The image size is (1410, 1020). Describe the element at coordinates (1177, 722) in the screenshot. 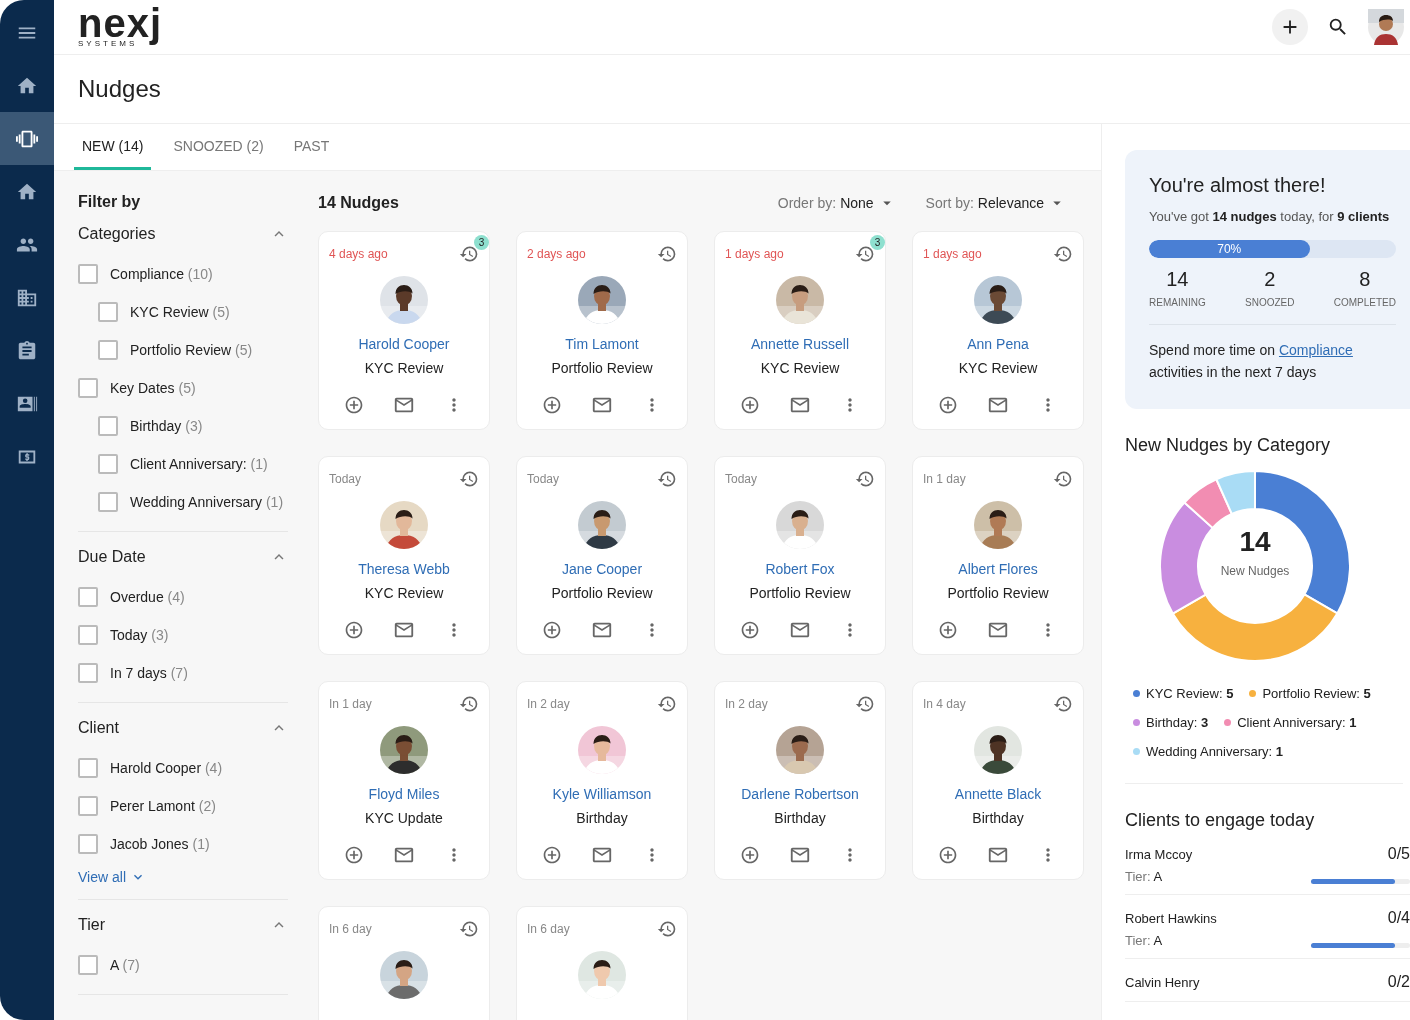

I see `legend-label: Birthday: 3` at that location.